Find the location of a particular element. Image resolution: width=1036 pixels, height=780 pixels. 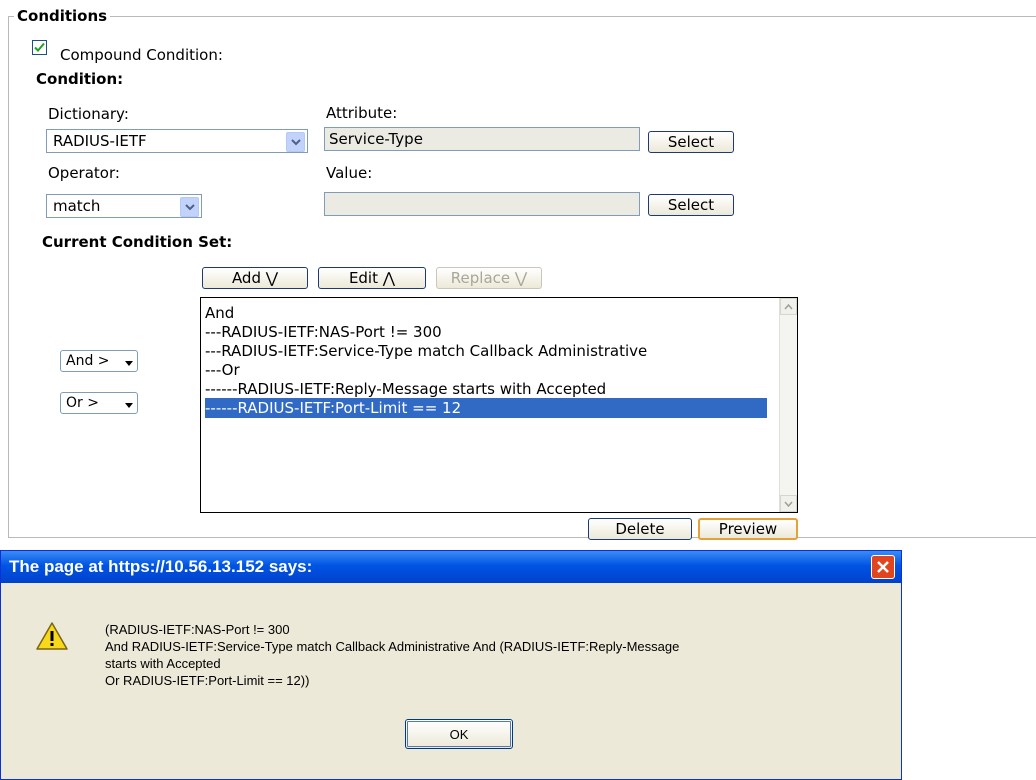

replace-button: Replace ⋁ is located at coordinates (489, 278).